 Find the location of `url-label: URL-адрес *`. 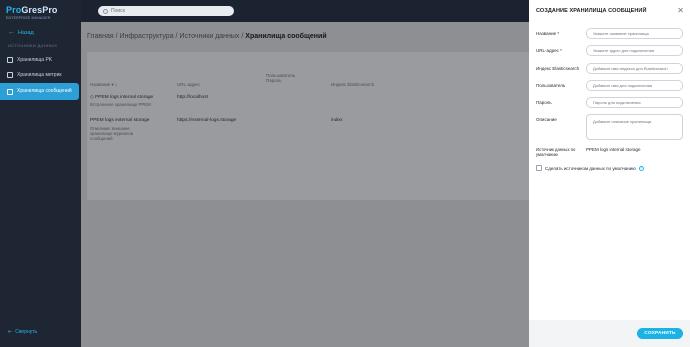

url-label: URL-адрес * is located at coordinates (549, 50).